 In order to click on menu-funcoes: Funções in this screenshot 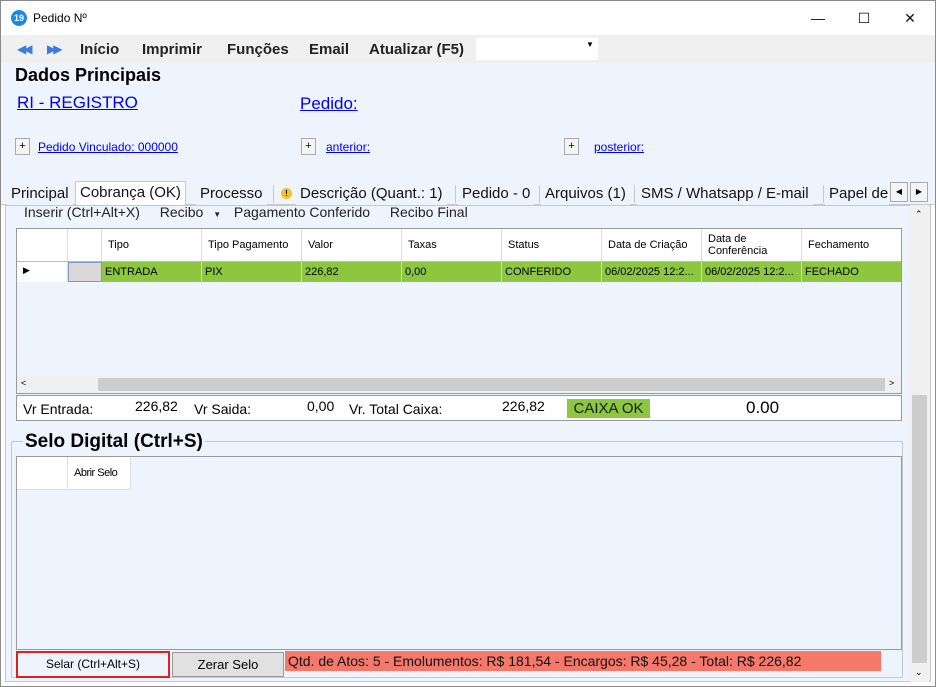, I will do `click(258, 49)`.